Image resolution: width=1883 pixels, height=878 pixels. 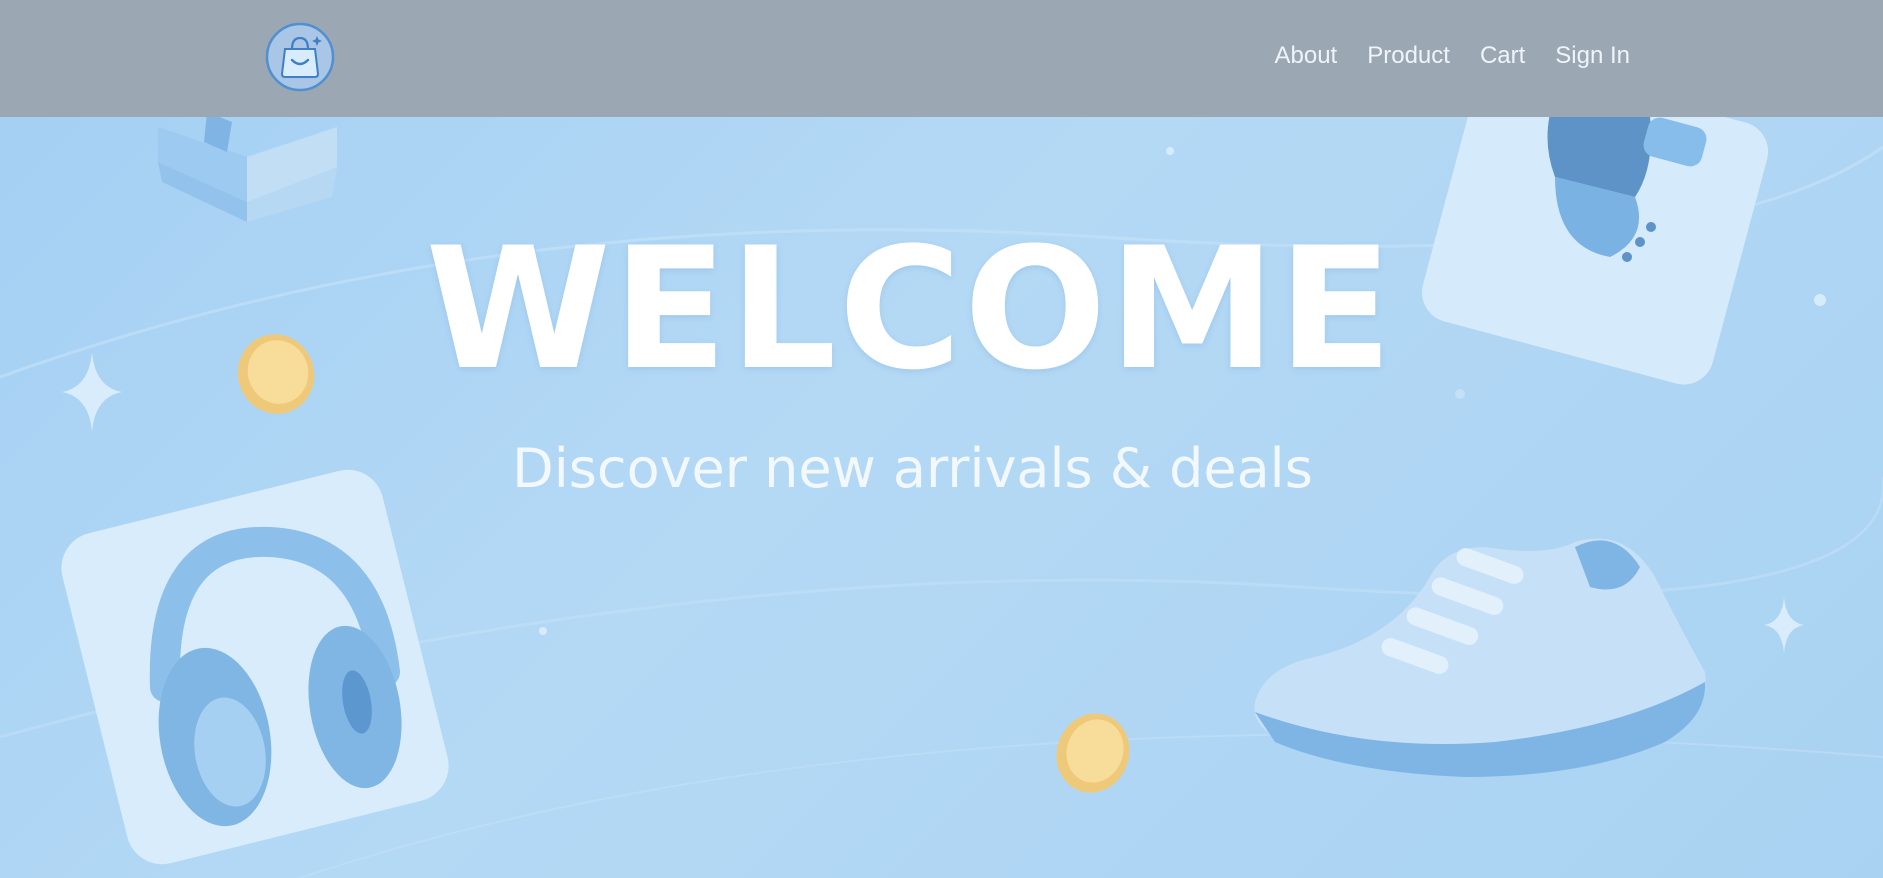 I want to click on sneaker-icon, so click(x=1480, y=657).